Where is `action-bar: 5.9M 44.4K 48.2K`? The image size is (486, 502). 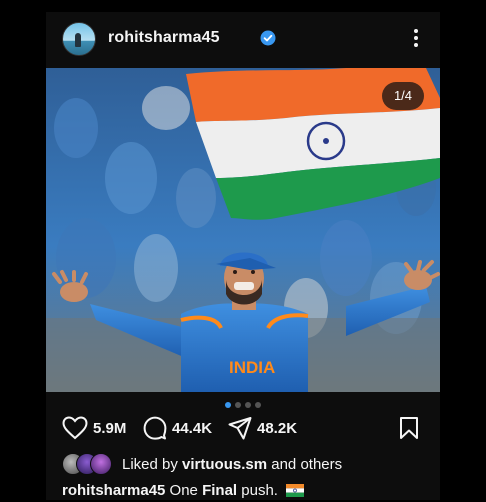
action-bar: 5.9M 44.4K 48.2K is located at coordinates (243, 428).